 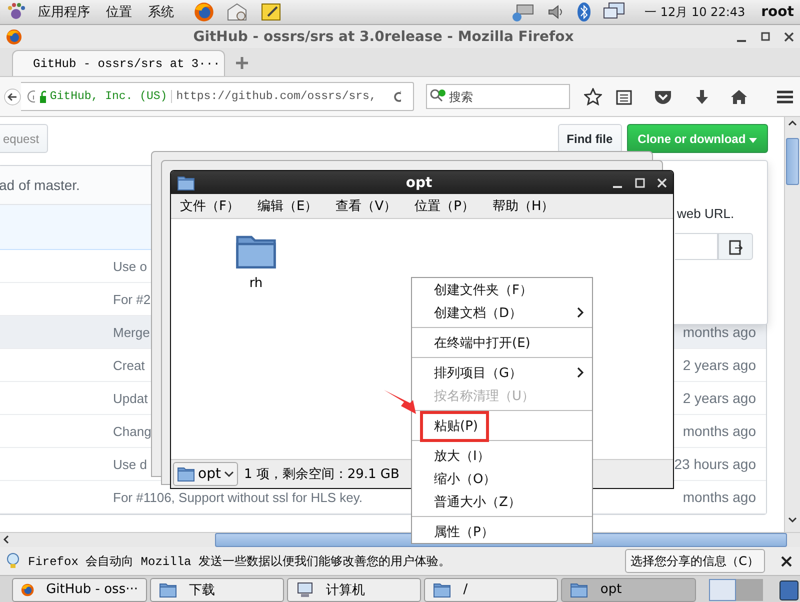 I want to click on status-text: 1 项，剩余空间：29.1 GB, so click(x=322, y=474).